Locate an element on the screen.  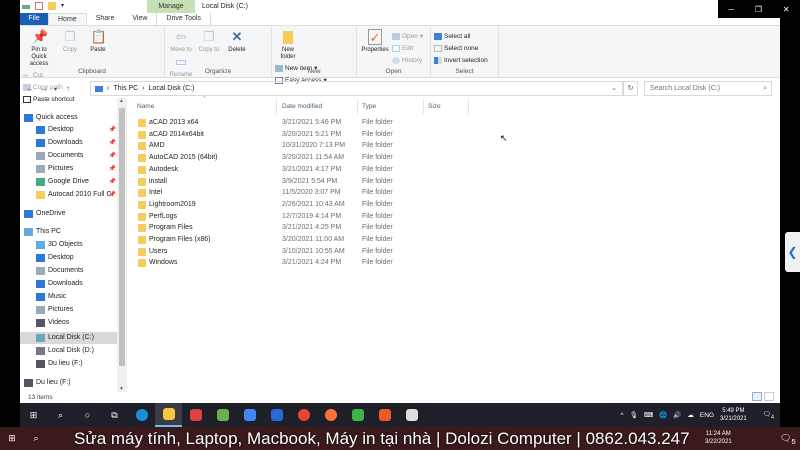
delete-button: ✕ Delete is located at coordinates (237, 41).